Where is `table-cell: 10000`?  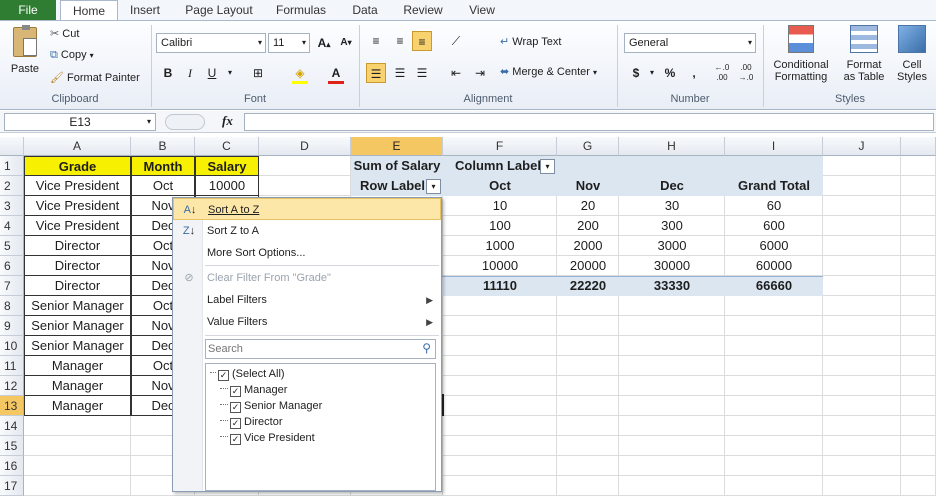
table-cell: 10000 is located at coordinates (227, 186).